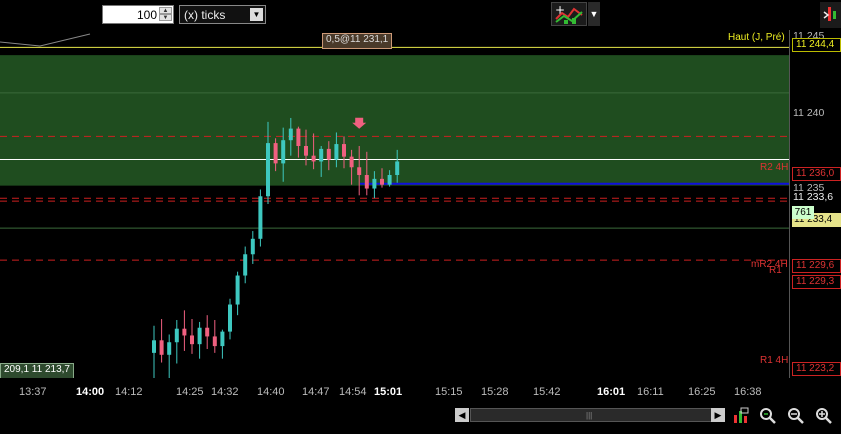 The width and height of the screenshot is (841, 434). I want to click on r1-price-tag: 11 223,2, so click(816, 369).